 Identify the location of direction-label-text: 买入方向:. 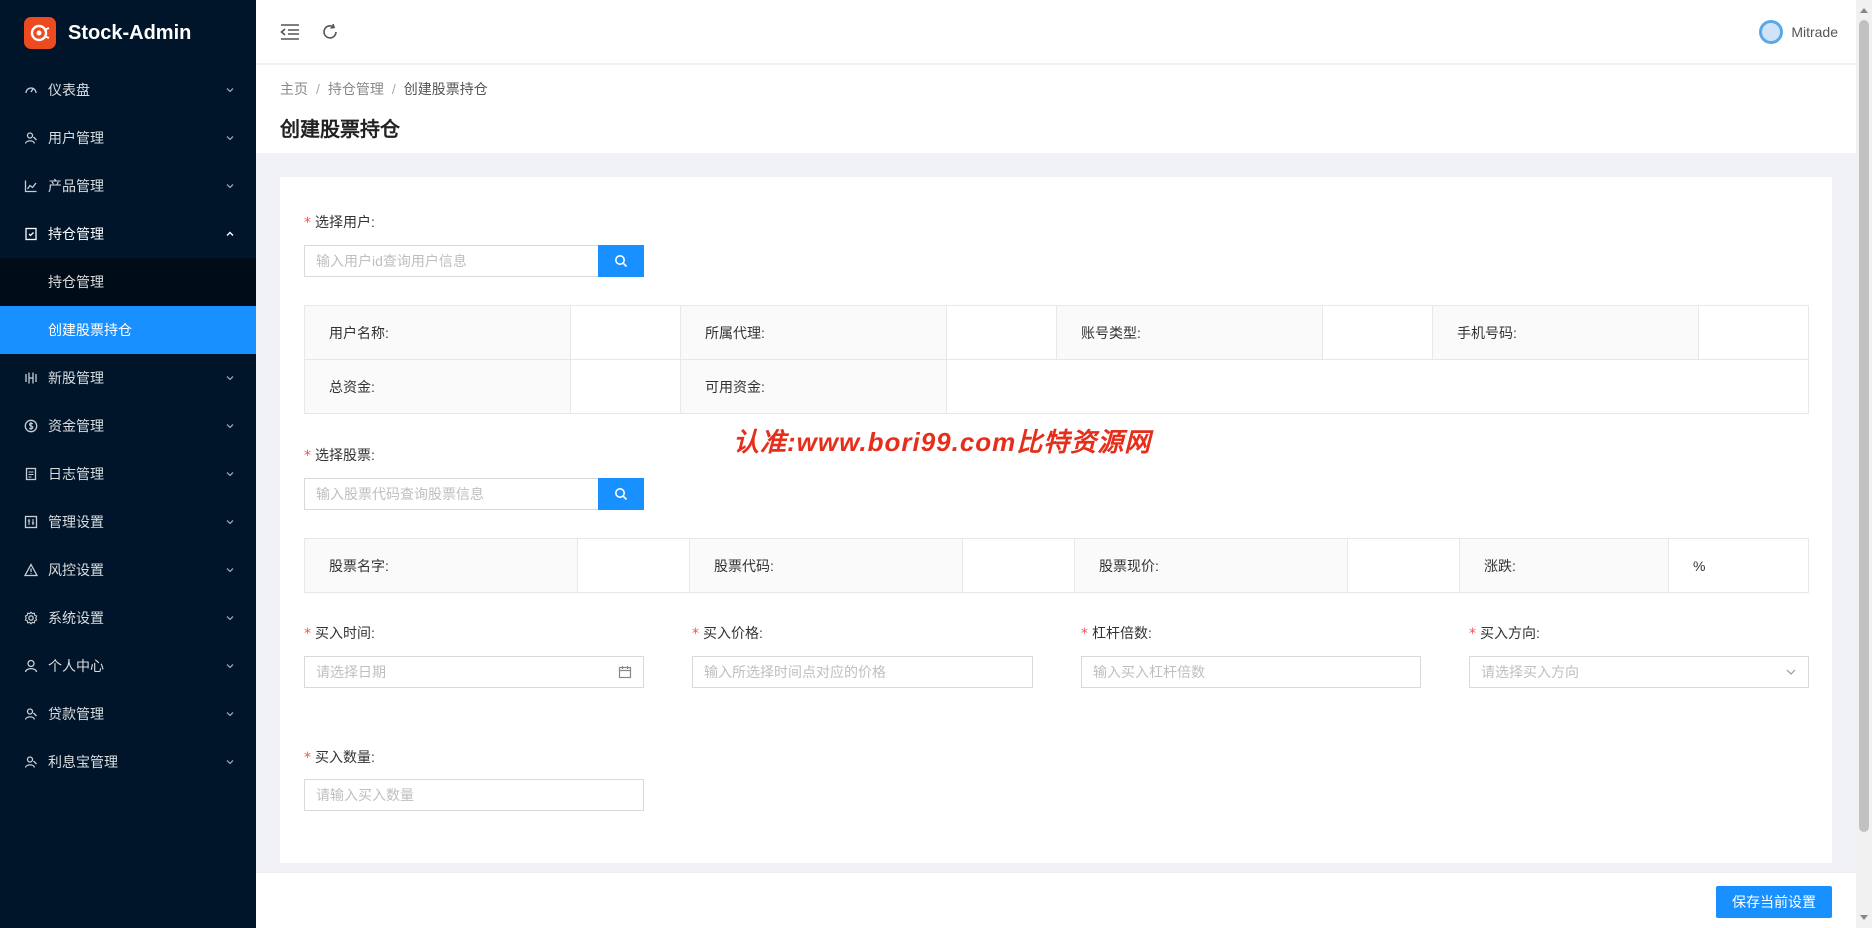
(1510, 633).